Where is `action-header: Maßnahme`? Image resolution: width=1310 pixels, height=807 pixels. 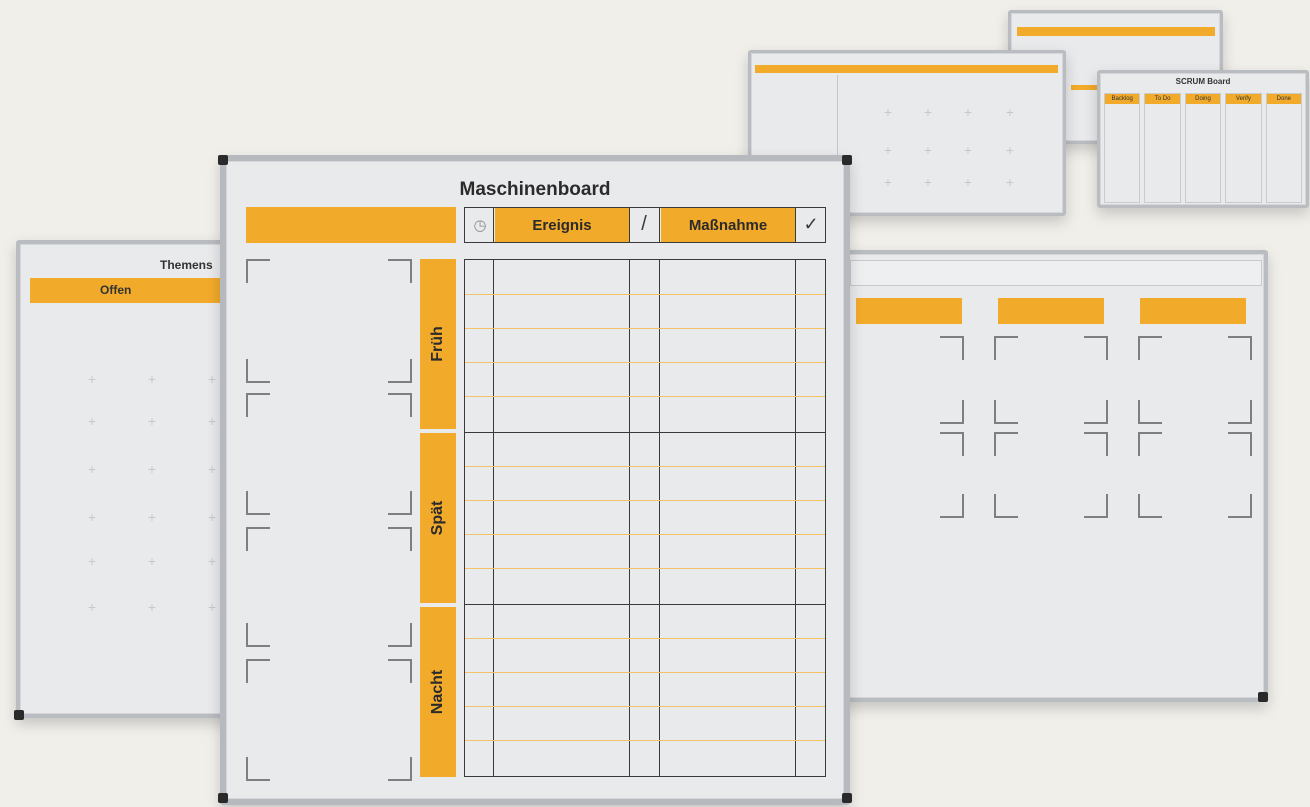
action-header: Maßnahme is located at coordinates (728, 225).